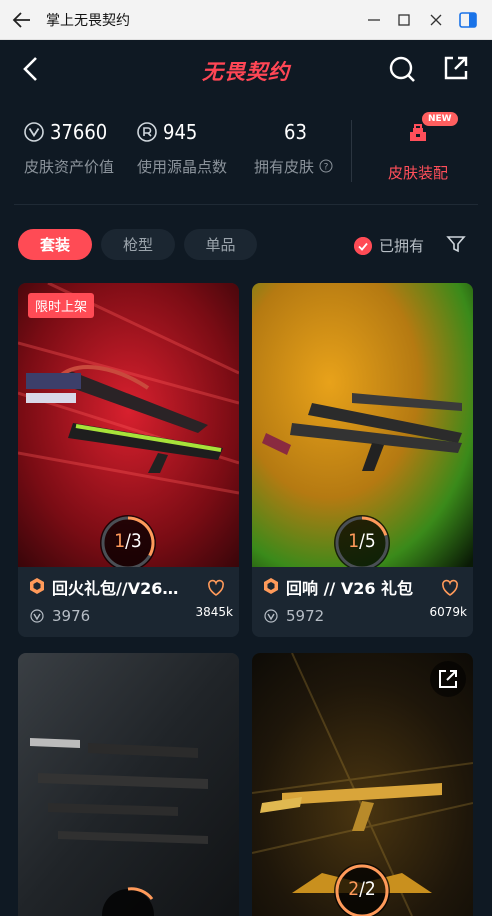 Image resolution: width=492 pixels, height=916 pixels. I want to click on stat-label: 使用源晶点数, so click(182, 167).